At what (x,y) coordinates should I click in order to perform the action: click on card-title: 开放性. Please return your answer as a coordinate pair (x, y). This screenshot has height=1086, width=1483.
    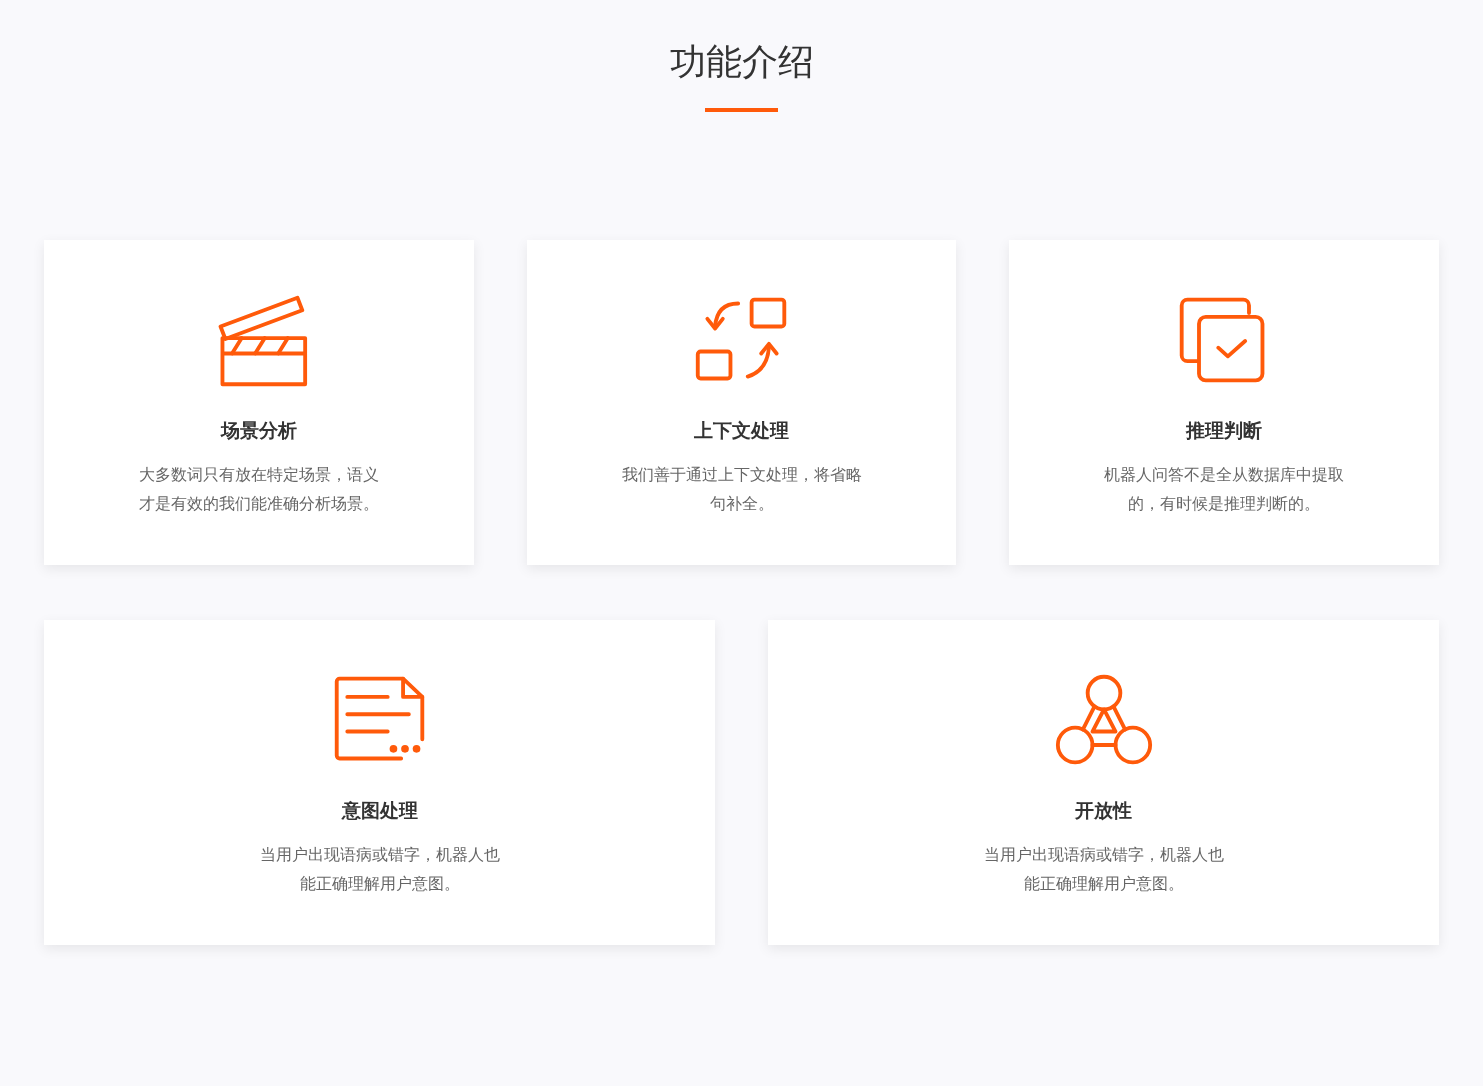
    Looking at the image, I should click on (1103, 810).